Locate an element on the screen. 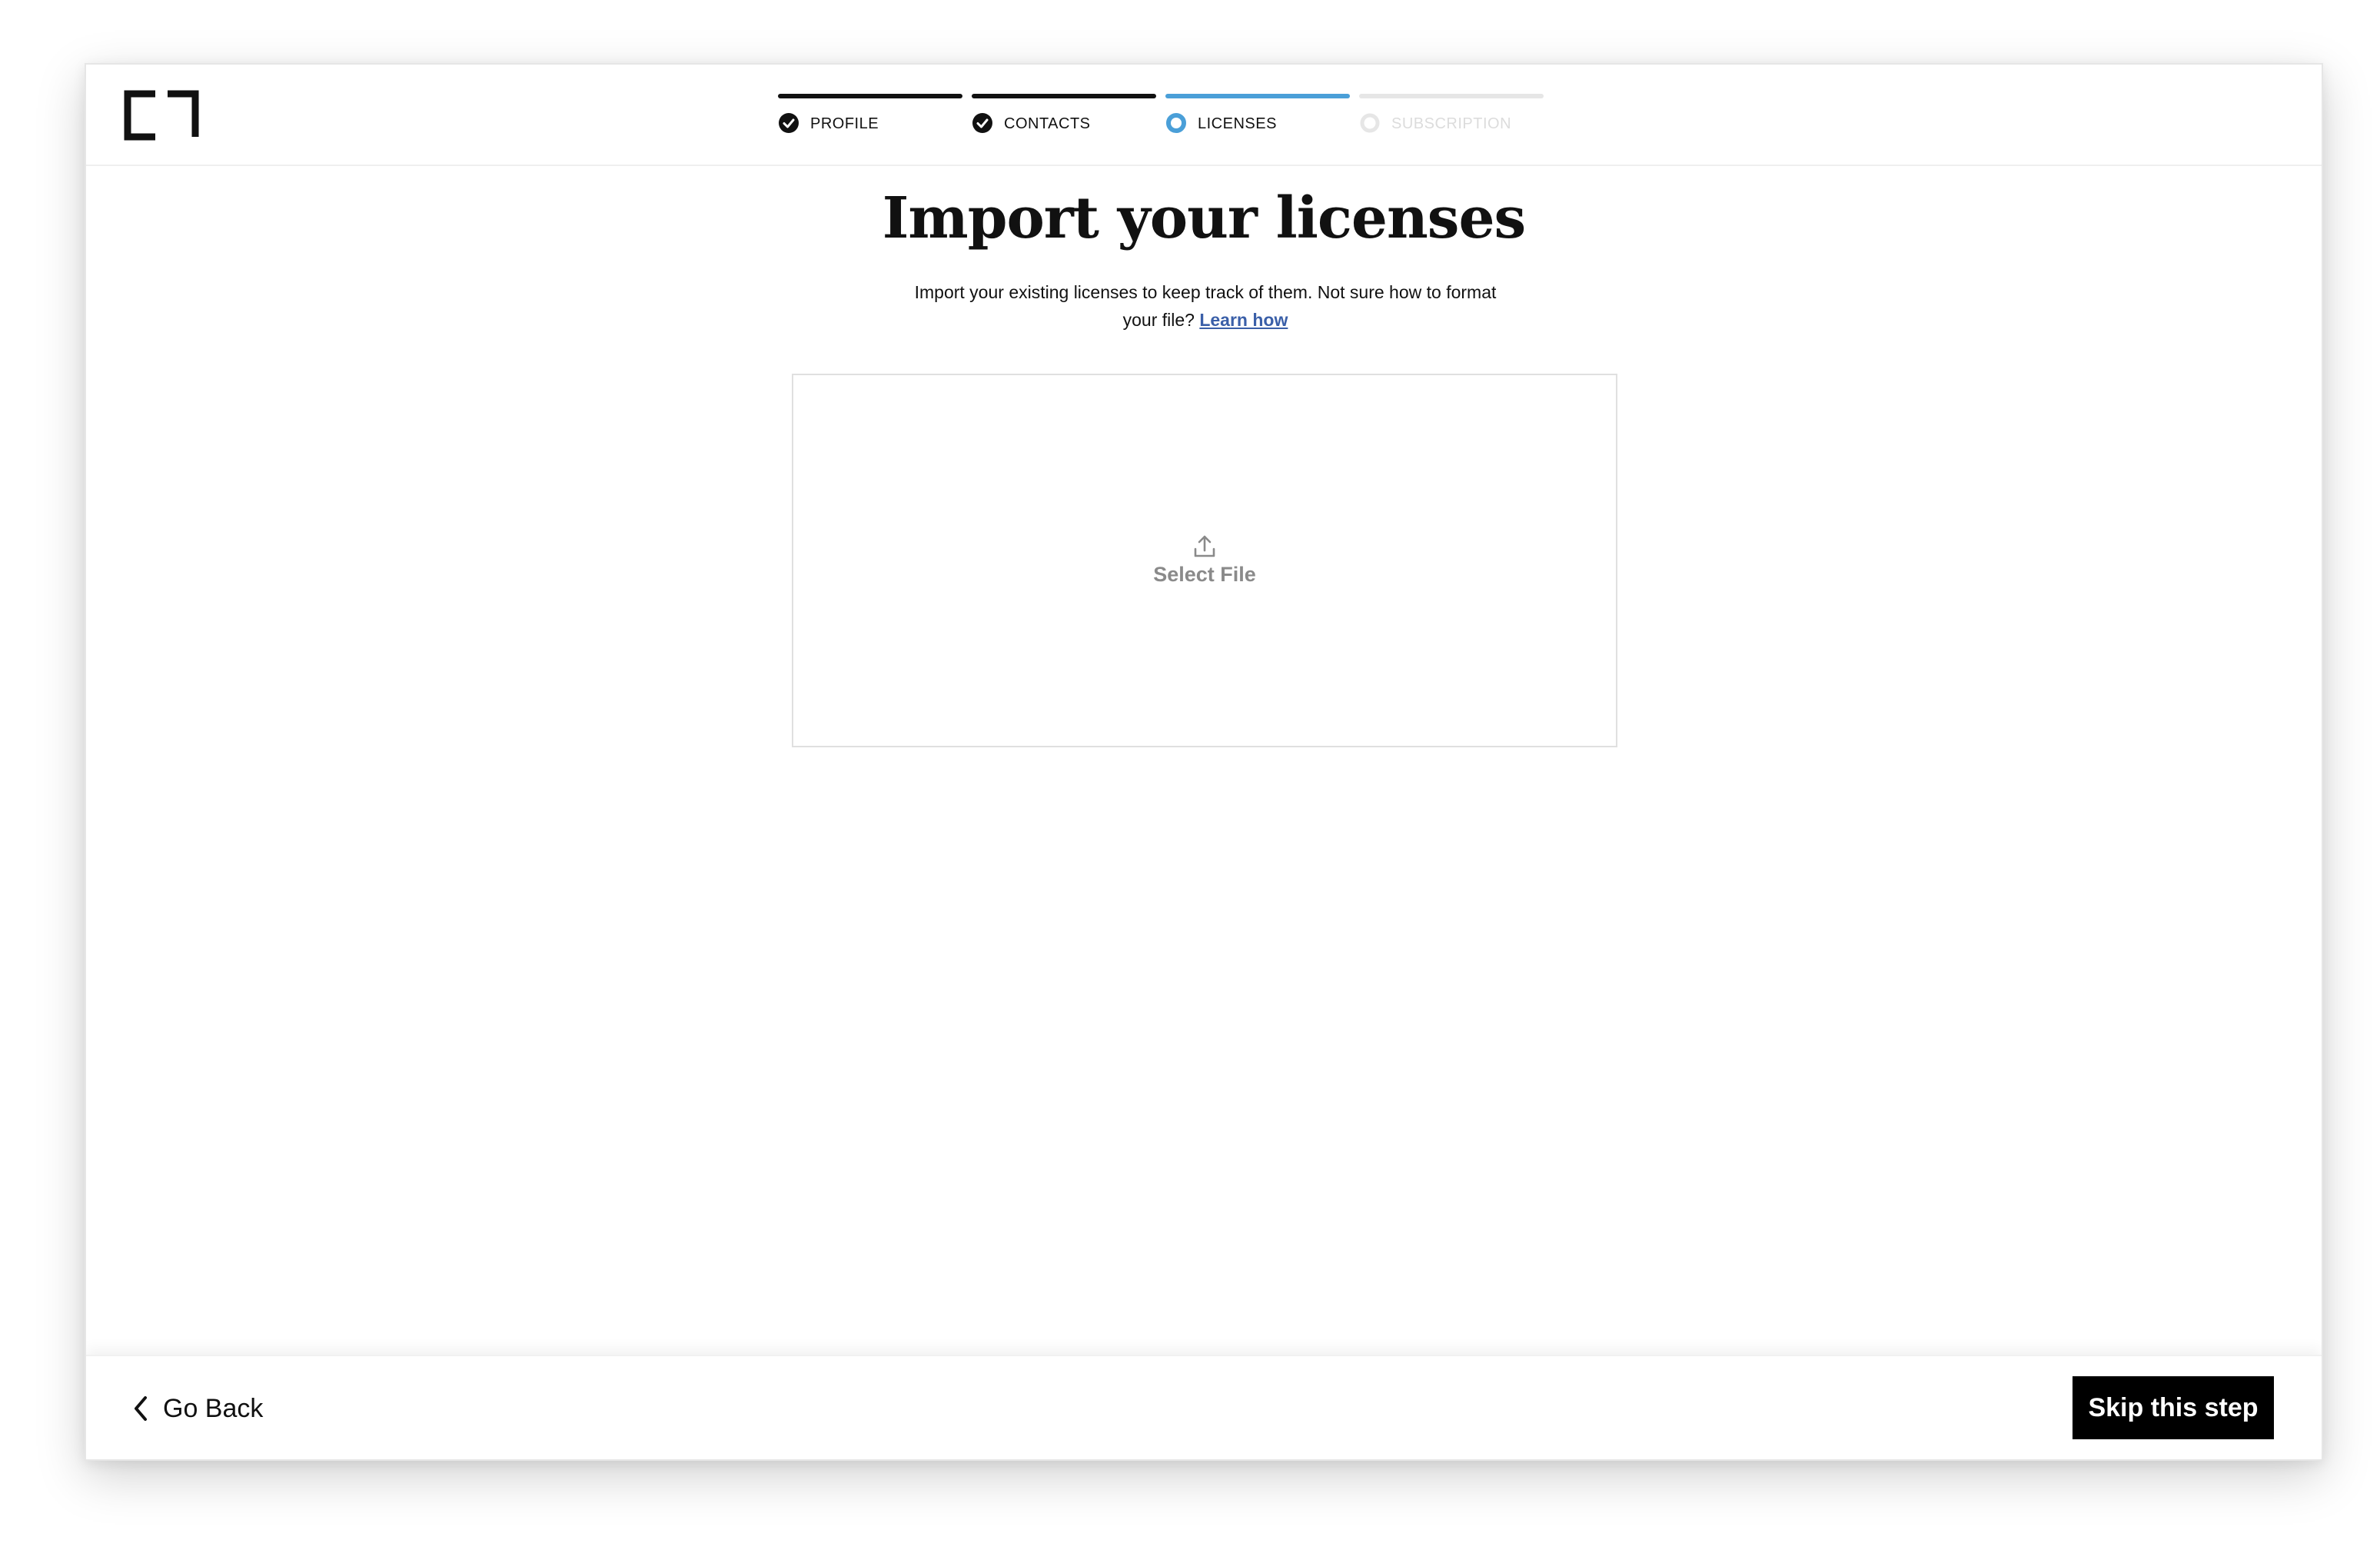  step-label: PROFILE is located at coordinates (844, 123).